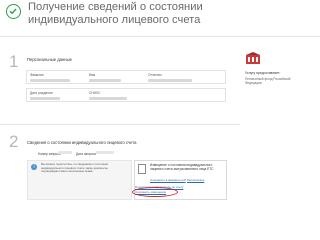 This screenshot has height=240, width=320. What do you see at coordinates (142, 169) in the screenshot?
I see `document-icon` at bounding box center [142, 169].